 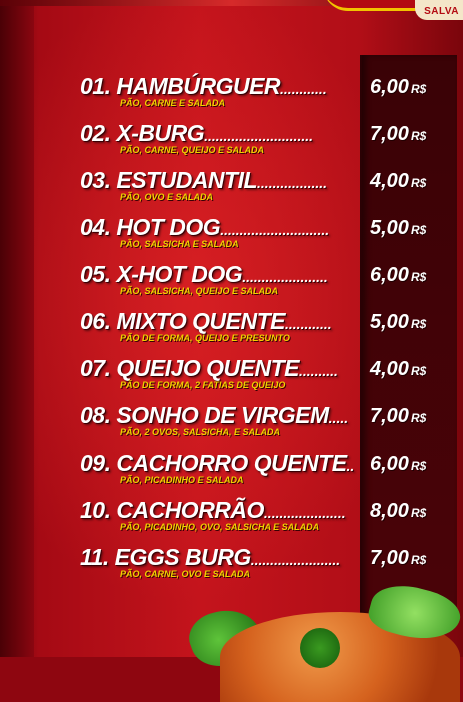 I want to click on item-price: 8,00 R$, so click(x=410, y=512).